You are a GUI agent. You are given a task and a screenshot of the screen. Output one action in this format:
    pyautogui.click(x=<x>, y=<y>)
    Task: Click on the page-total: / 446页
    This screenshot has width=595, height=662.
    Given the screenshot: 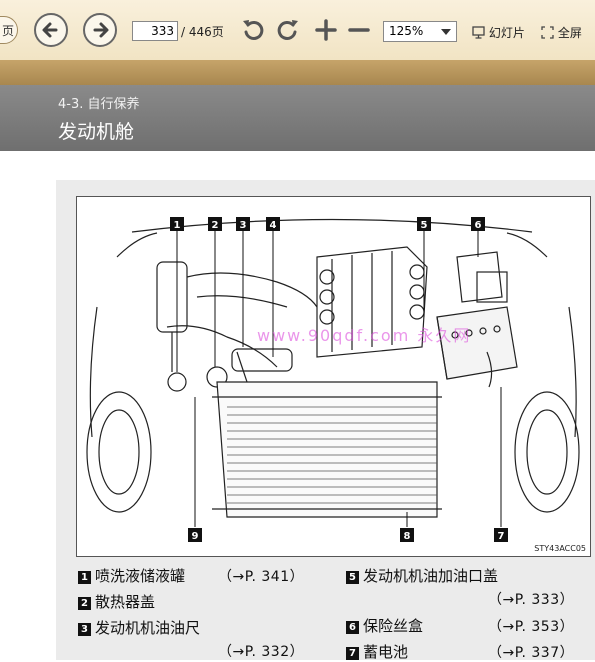 What is the action you would take?
    pyautogui.click(x=202, y=32)
    